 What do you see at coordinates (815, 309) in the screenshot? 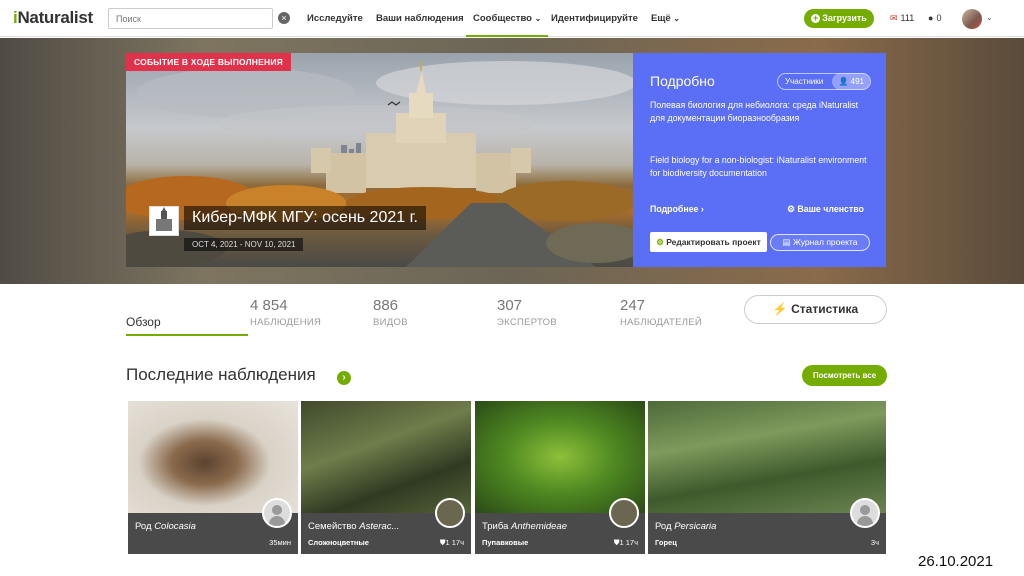
I see `statistics-button: ⚡ Статистика` at bounding box center [815, 309].